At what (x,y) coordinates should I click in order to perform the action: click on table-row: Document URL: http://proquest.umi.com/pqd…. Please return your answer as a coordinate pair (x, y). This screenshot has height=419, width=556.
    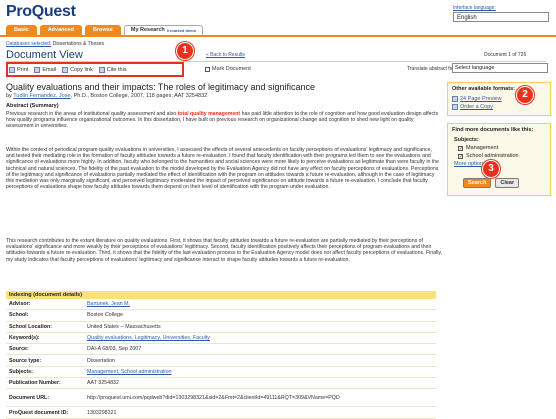
    Looking at the image, I should click on (221, 398).